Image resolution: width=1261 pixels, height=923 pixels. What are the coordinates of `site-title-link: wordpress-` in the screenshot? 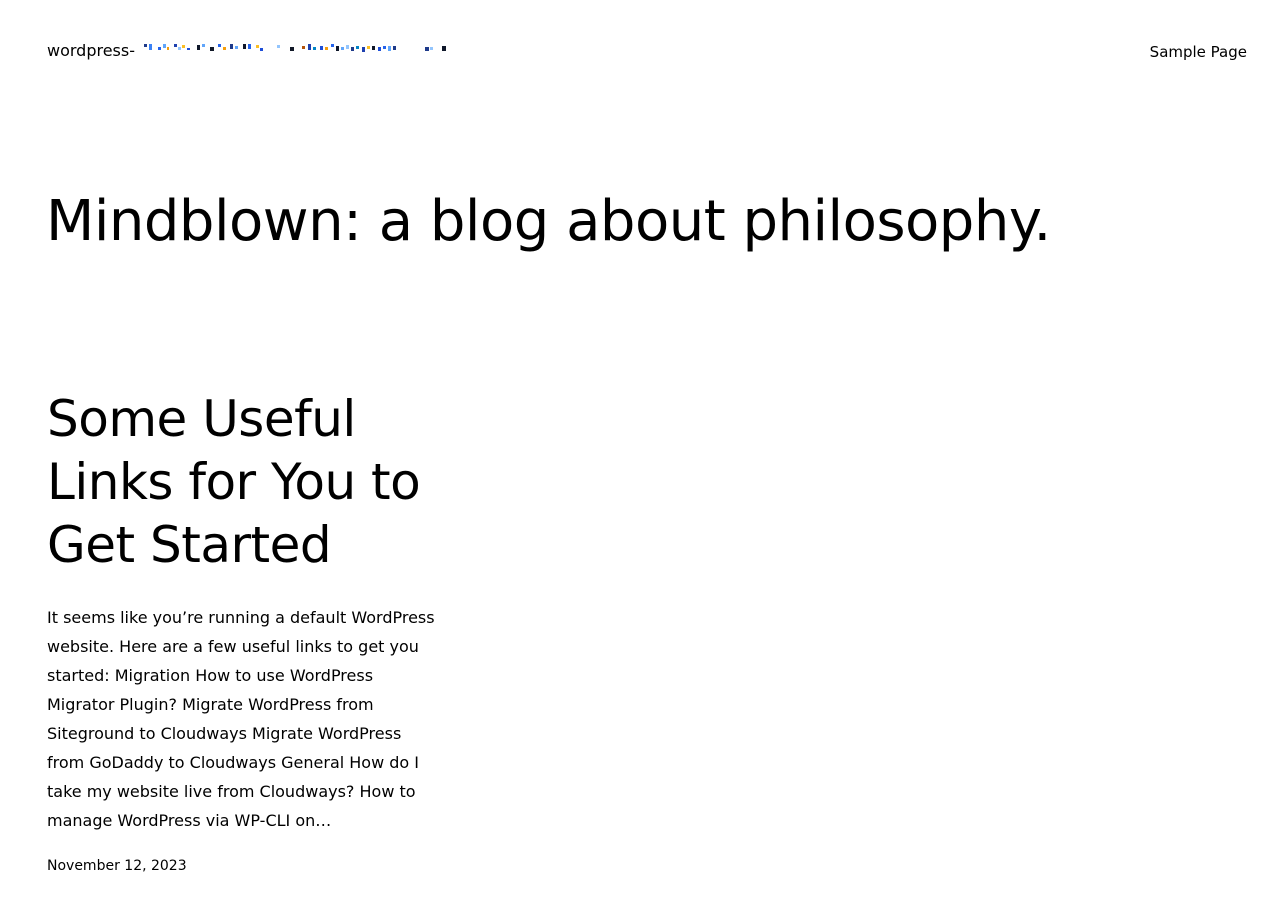 It's located at (248, 51).